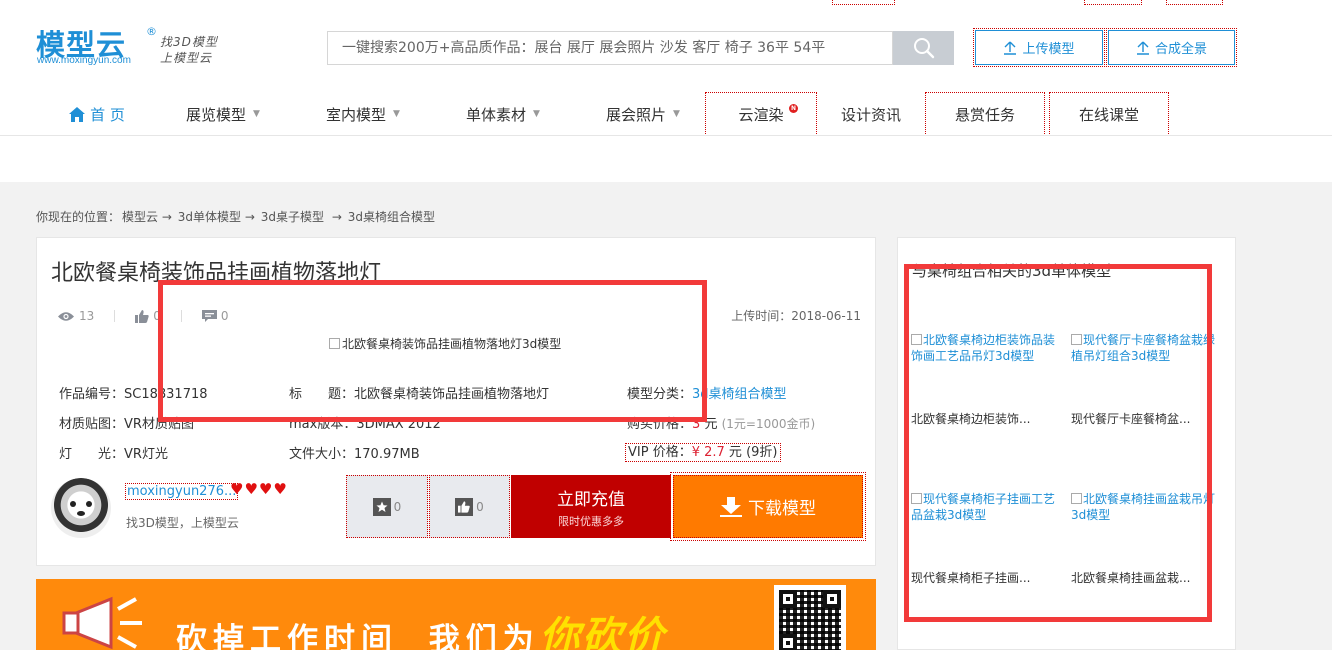 This screenshot has width=1332, height=650. I want to click on breadcrumb-link: 3d单体模型, so click(209, 217).